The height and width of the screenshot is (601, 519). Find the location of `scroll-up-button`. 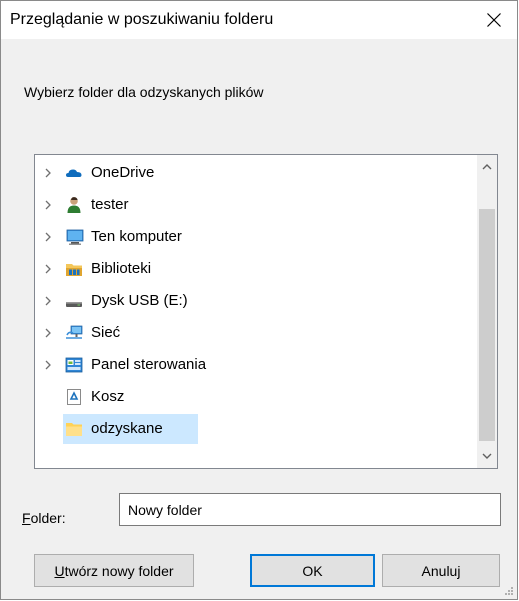

scroll-up-button is located at coordinates (487, 167).